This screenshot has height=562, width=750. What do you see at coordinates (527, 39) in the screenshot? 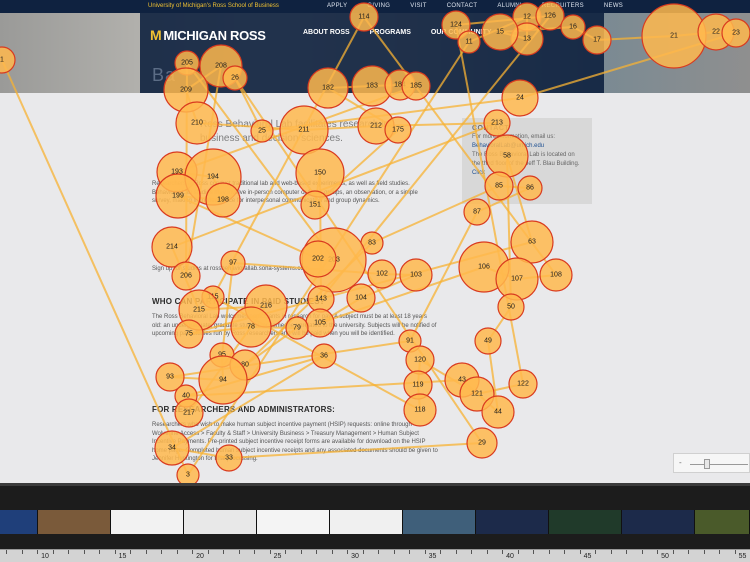
I see `fixation-label: 13` at bounding box center [527, 39].